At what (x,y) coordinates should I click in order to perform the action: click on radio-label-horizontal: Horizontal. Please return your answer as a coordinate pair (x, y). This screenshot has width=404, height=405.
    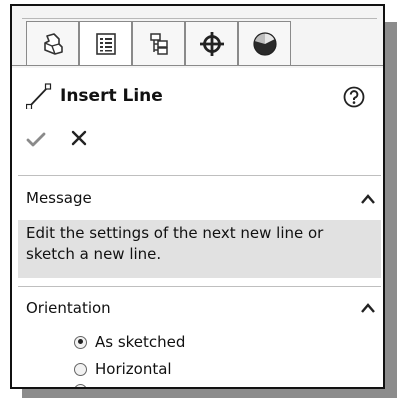
    Looking at the image, I should click on (133, 369).